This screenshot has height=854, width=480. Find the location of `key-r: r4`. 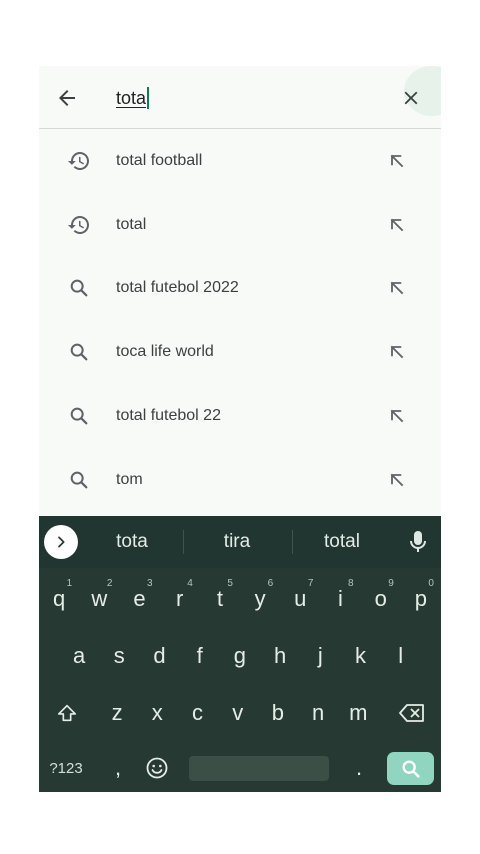

key-r: r4 is located at coordinates (180, 599).